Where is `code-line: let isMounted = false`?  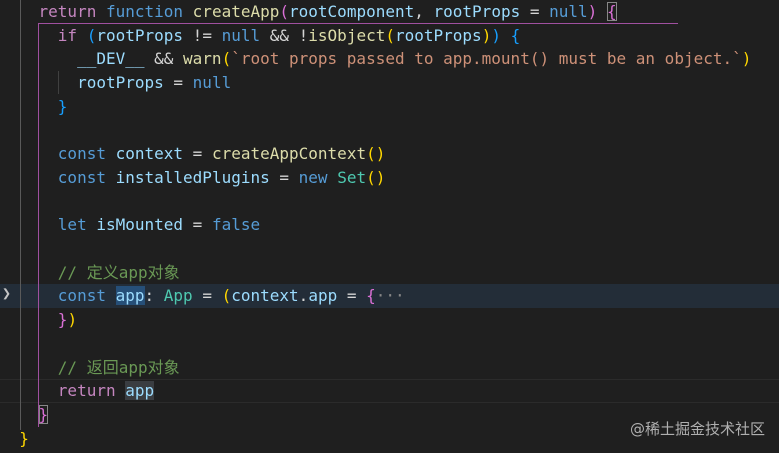
code-line: let isMounted = false is located at coordinates (389, 225).